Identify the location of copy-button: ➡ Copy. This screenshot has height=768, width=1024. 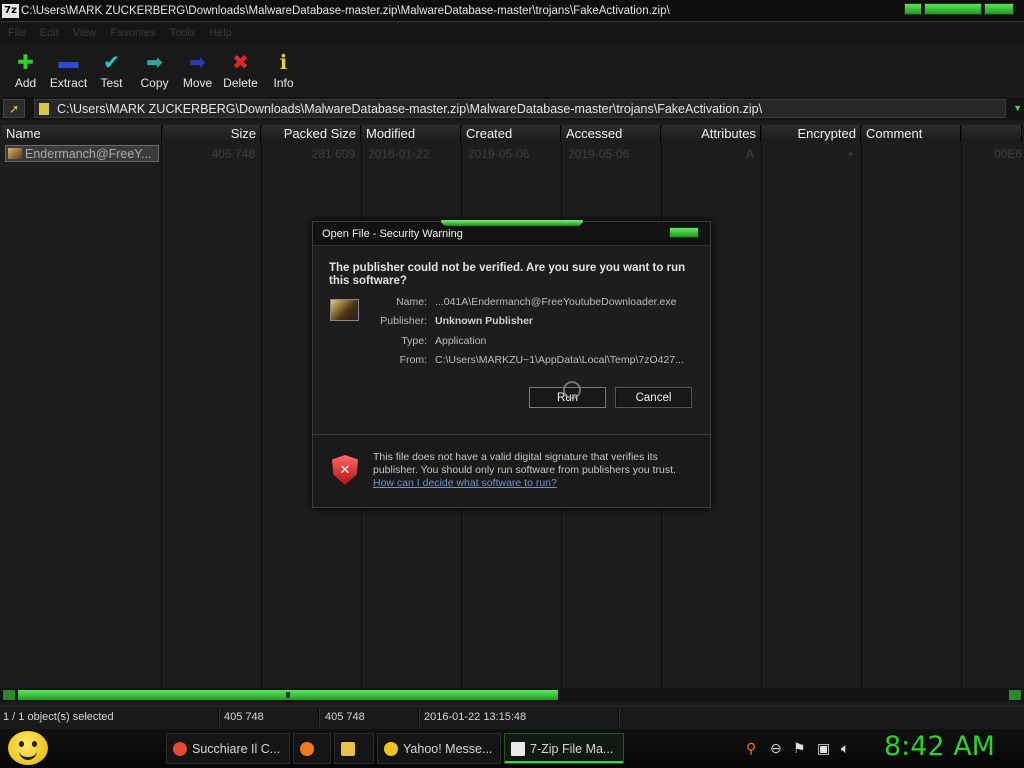
(154, 70).